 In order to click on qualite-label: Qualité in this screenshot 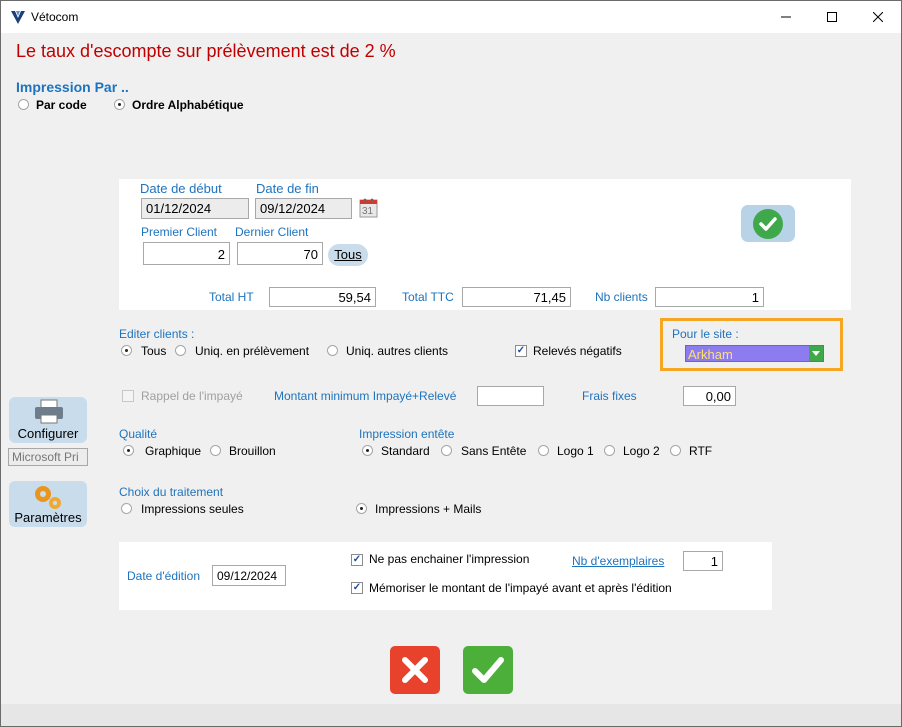, I will do `click(138, 434)`.